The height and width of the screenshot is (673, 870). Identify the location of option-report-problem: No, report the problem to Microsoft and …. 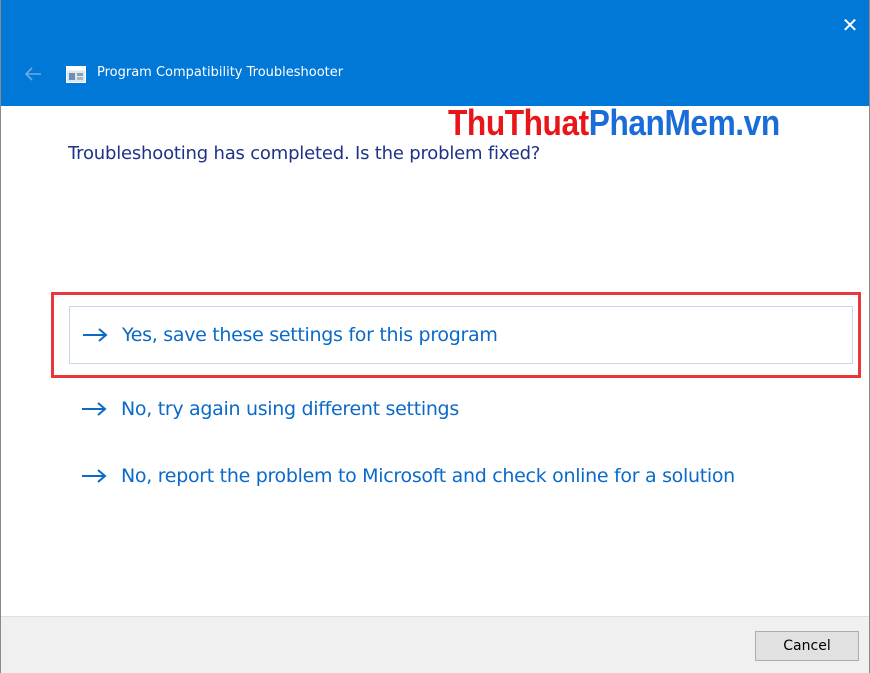
(461, 476).